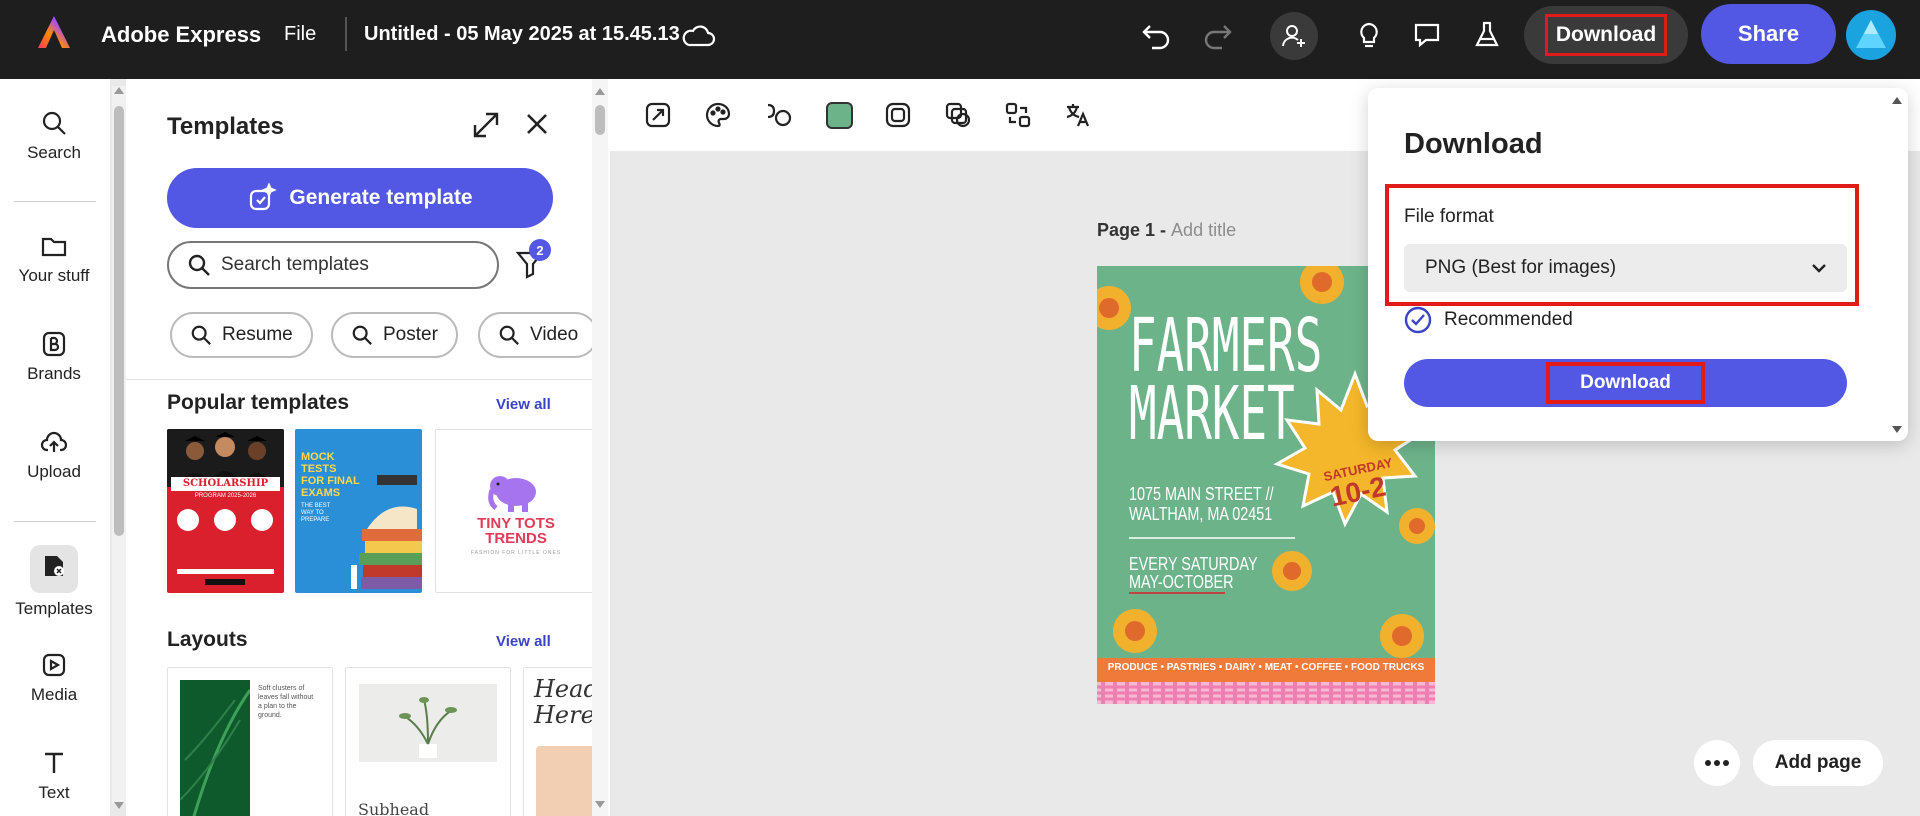 This screenshot has height=816, width=1920. What do you see at coordinates (1897, 100) in the screenshot?
I see `popover-scroll-up-icon` at bounding box center [1897, 100].